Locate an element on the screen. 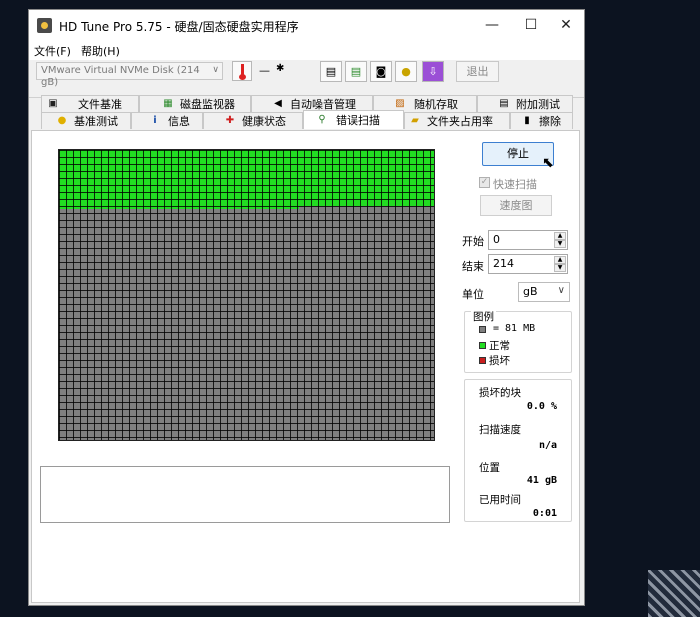 The width and height of the screenshot is (700, 617). random-access-icon: ▨ is located at coordinates (400, 103).